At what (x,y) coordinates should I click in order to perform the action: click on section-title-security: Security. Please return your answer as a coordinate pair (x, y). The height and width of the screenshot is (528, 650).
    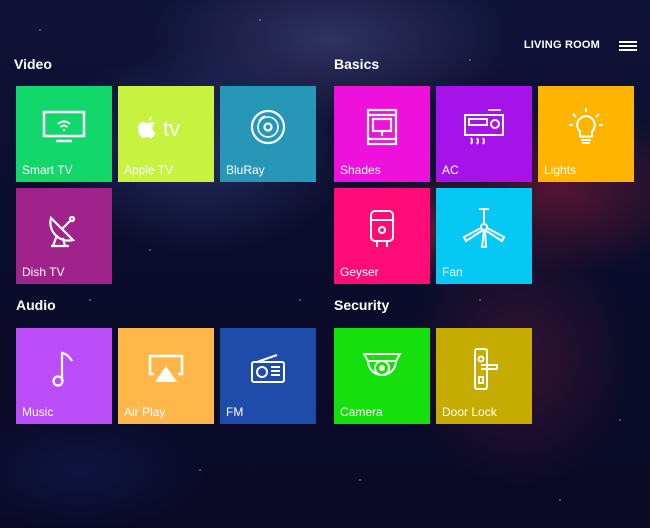
    Looking at the image, I should click on (362, 305).